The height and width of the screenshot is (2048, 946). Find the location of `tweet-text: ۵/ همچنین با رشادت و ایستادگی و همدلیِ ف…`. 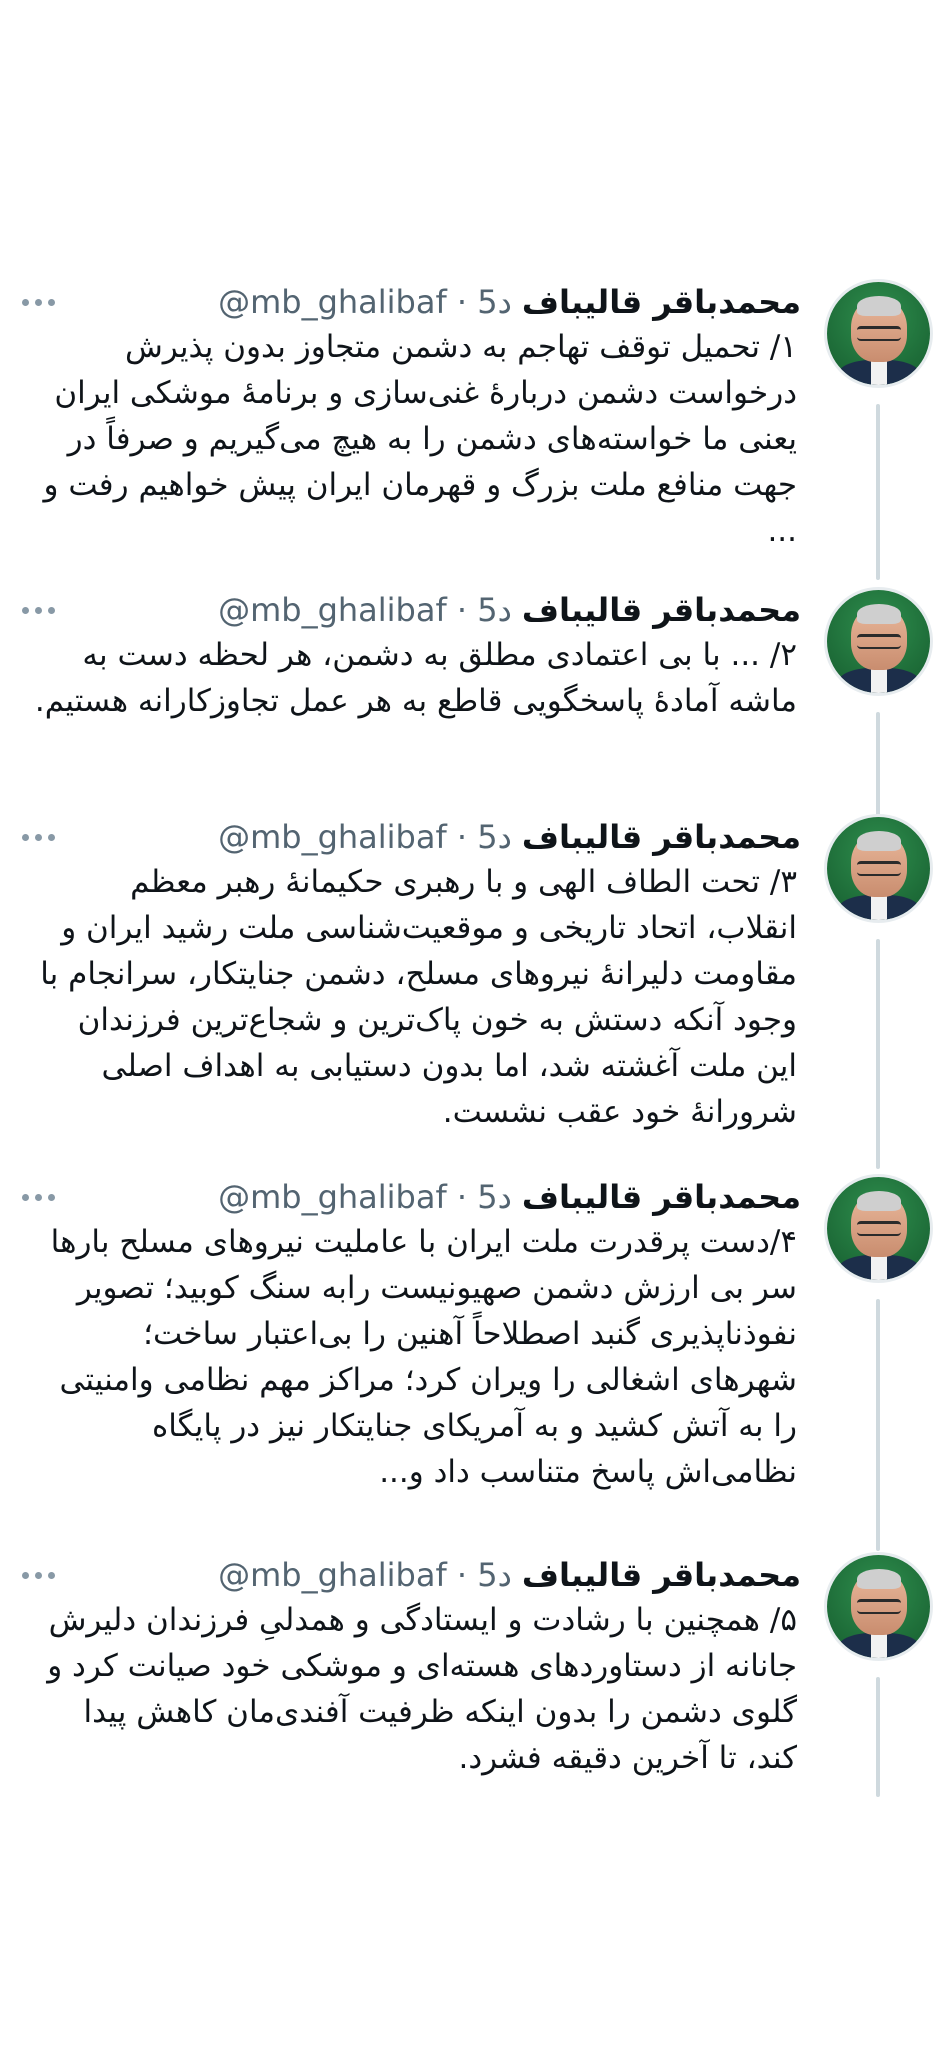

tweet-text: ۵/ همچنین با رشادت و ایستادگی و همدلیِ ف… is located at coordinates (422, 1689).